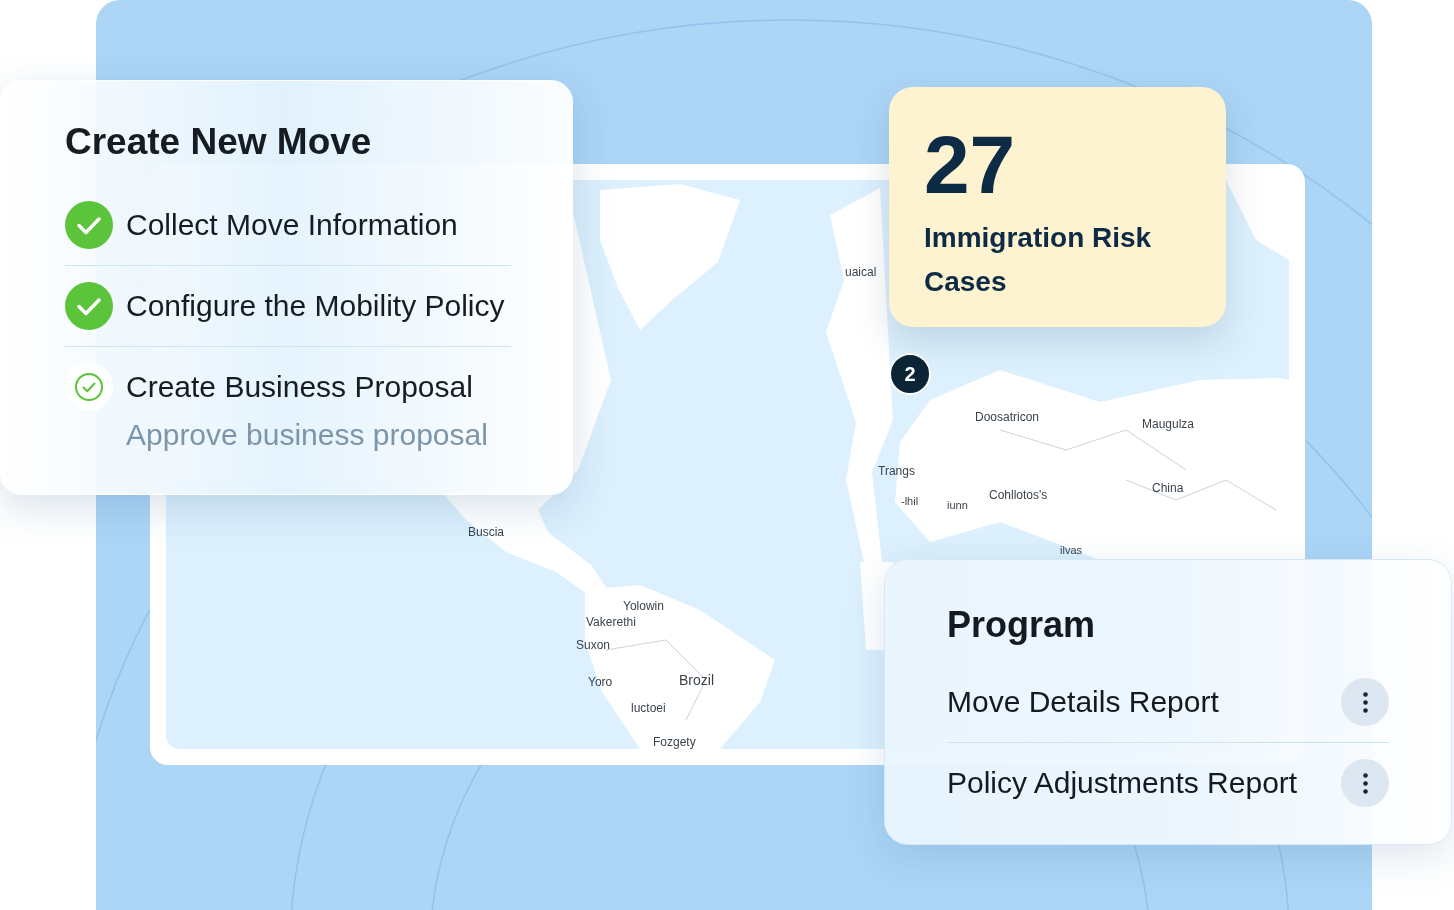 The image size is (1454, 910). What do you see at coordinates (1083, 702) in the screenshot?
I see `report-label: Move Details Report` at bounding box center [1083, 702].